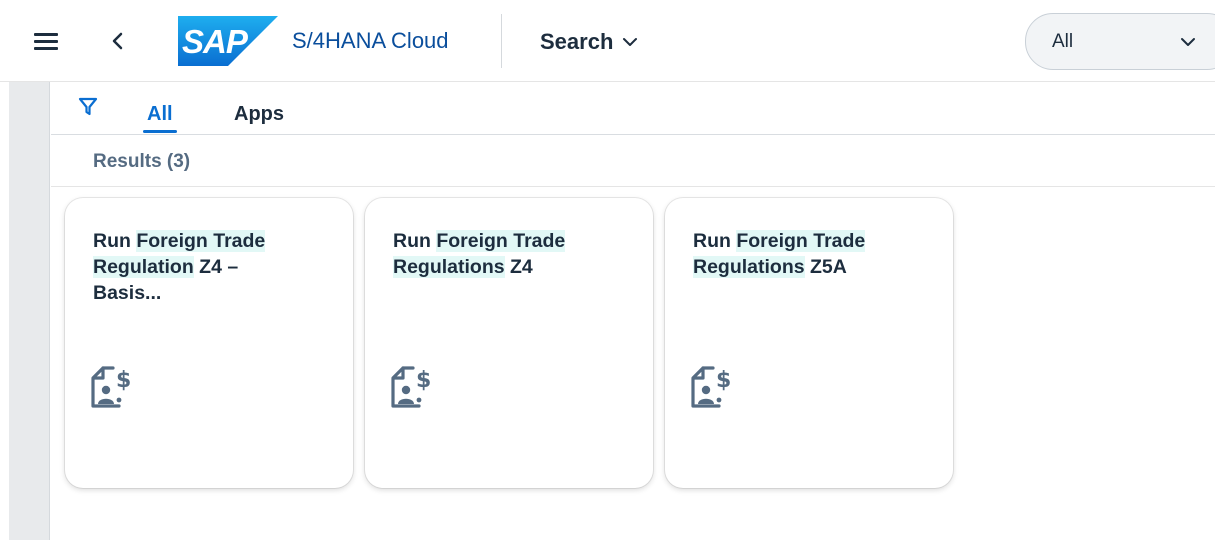 Image resolution: width=1215 pixels, height=540 pixels. Describe the element at coordinates (633, 108) in the screenshot. I see `tab-bar: All Apps` at that location.